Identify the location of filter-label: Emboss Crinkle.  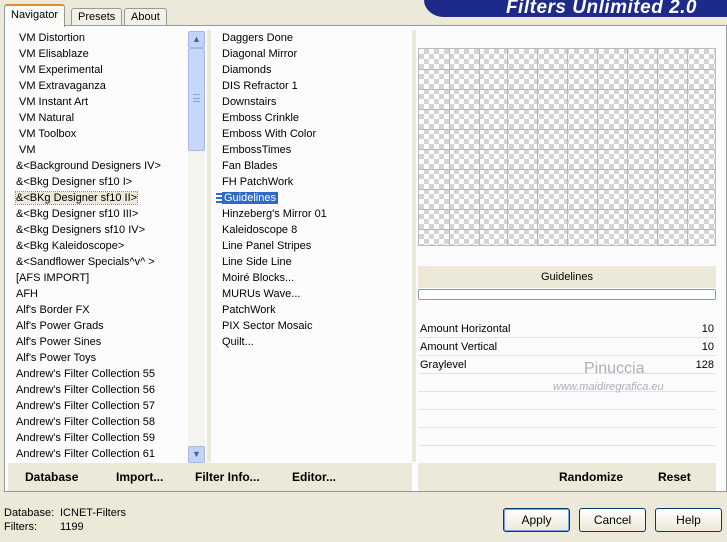
(261, 118).